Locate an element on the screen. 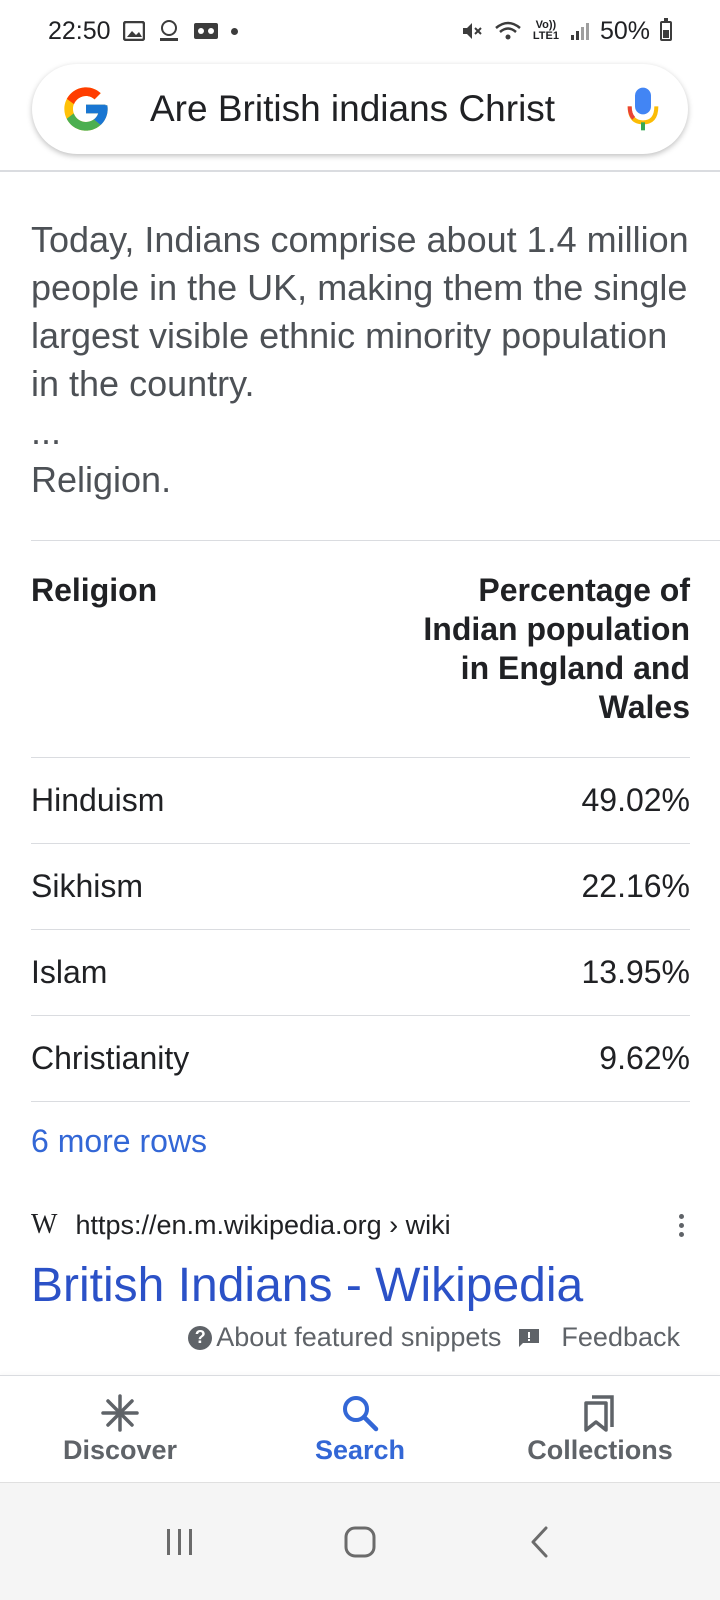  home-button is located at coordinates (360, 1542).